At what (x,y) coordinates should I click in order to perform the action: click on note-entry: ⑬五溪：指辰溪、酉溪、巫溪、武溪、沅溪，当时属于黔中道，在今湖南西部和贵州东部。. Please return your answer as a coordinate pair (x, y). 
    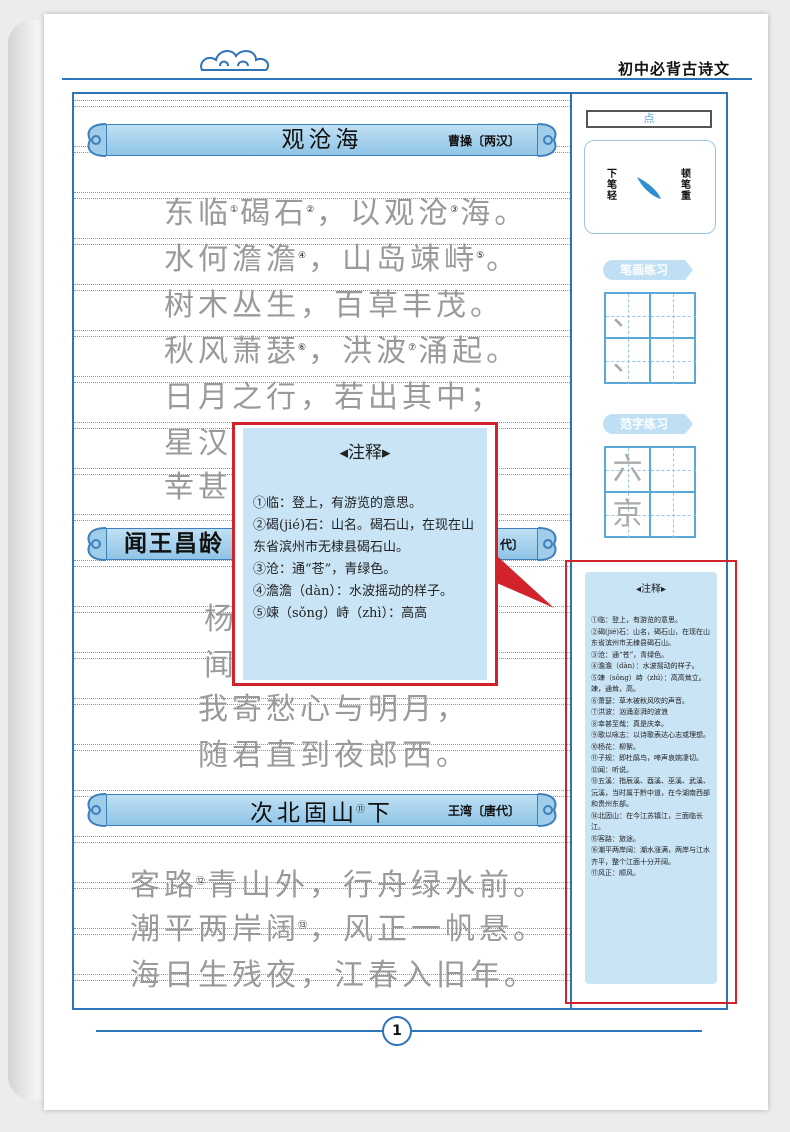
    Looking at the image, I should click on (650, 792).